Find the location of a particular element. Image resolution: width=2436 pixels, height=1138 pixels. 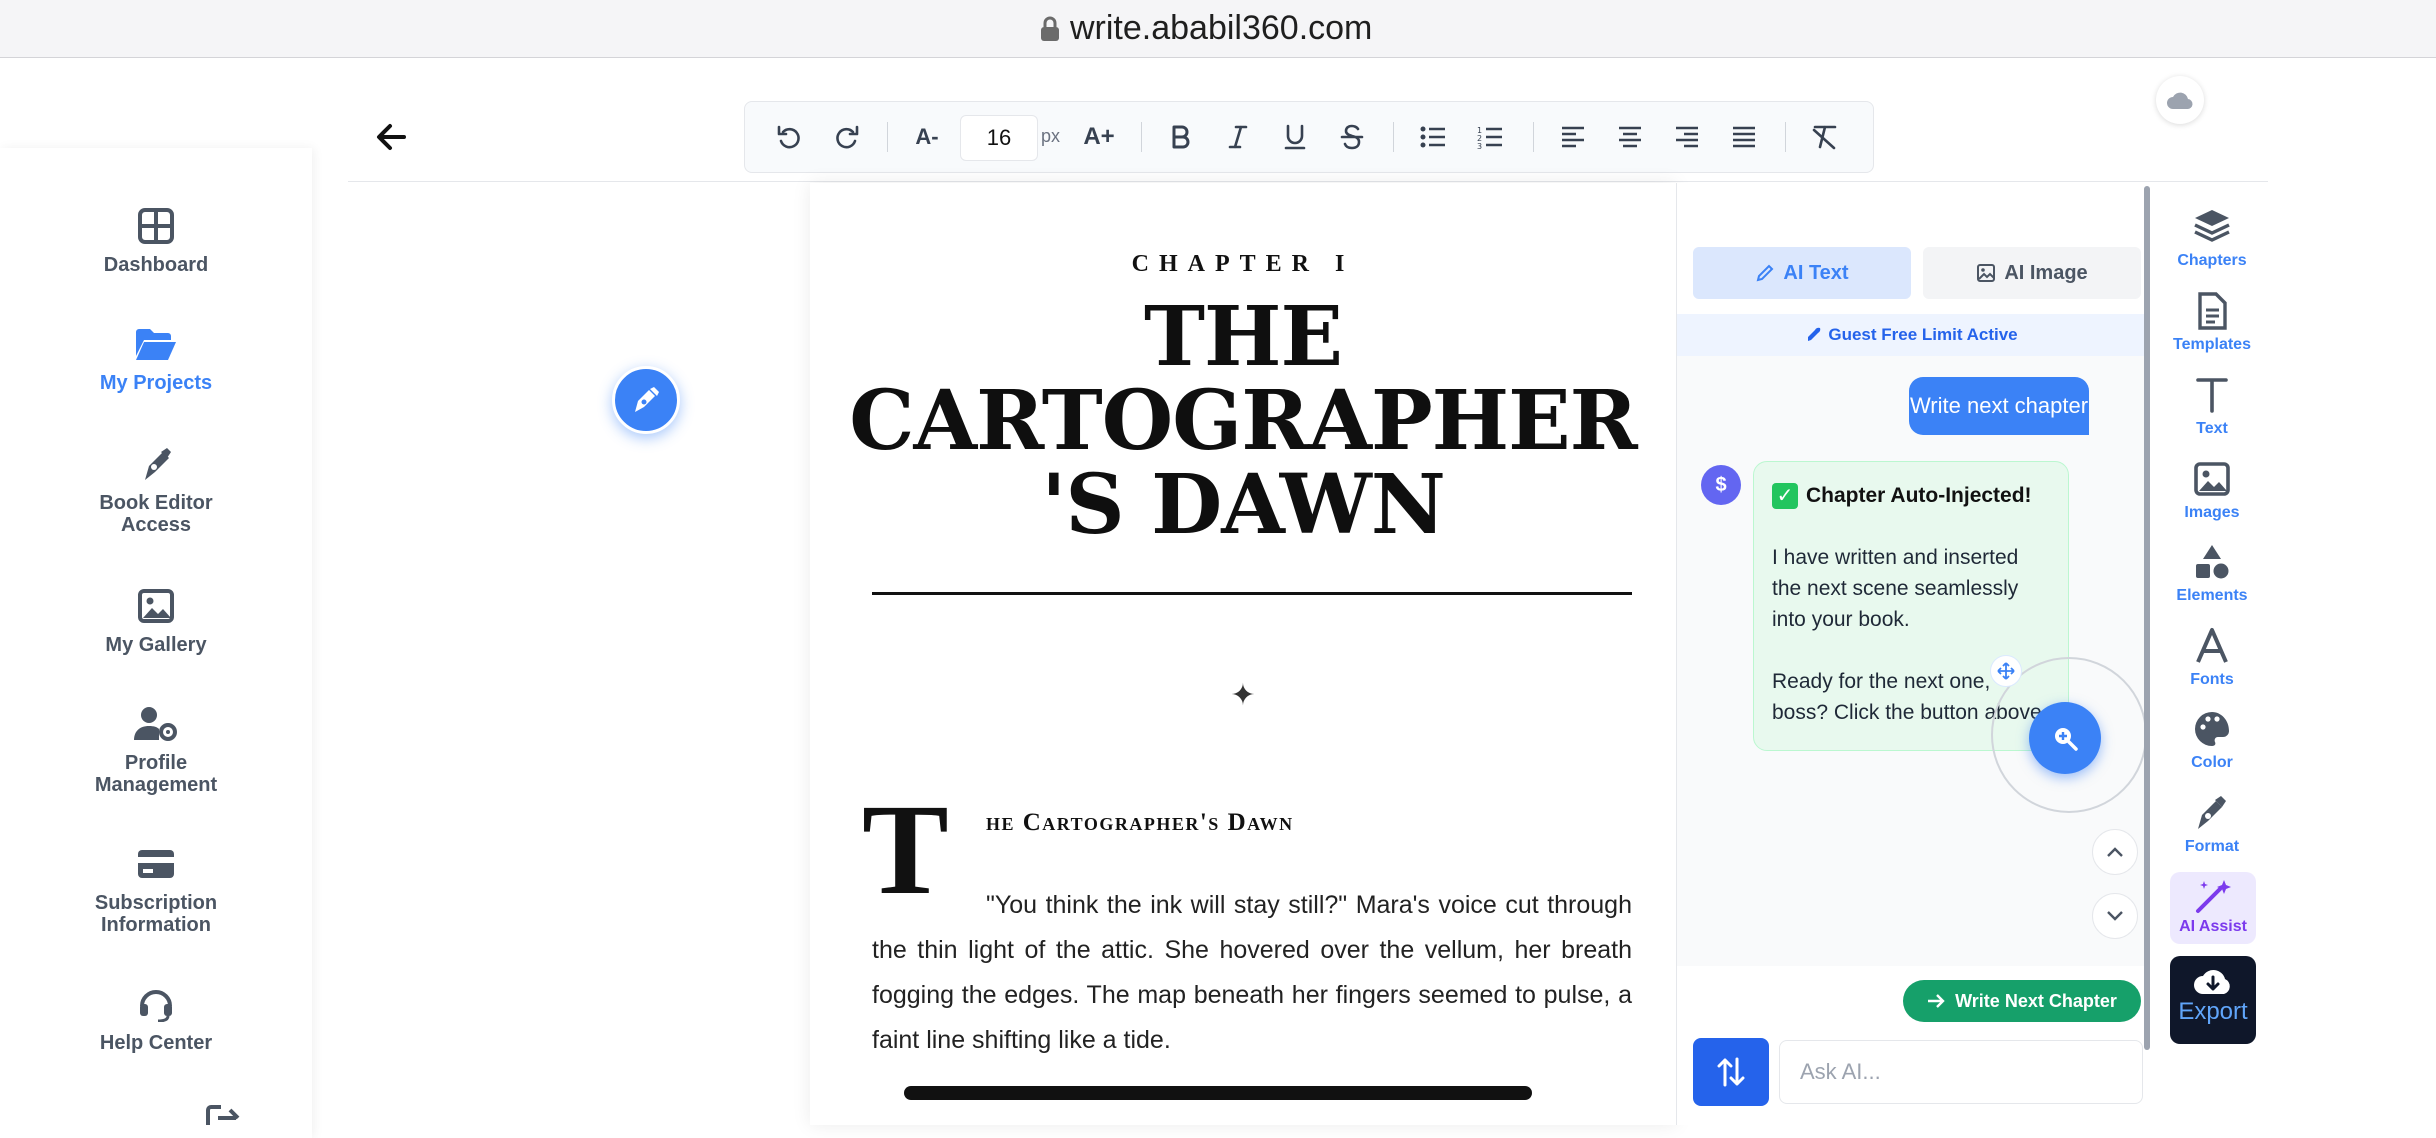

bold-button is located at coordinates (1181, 137).